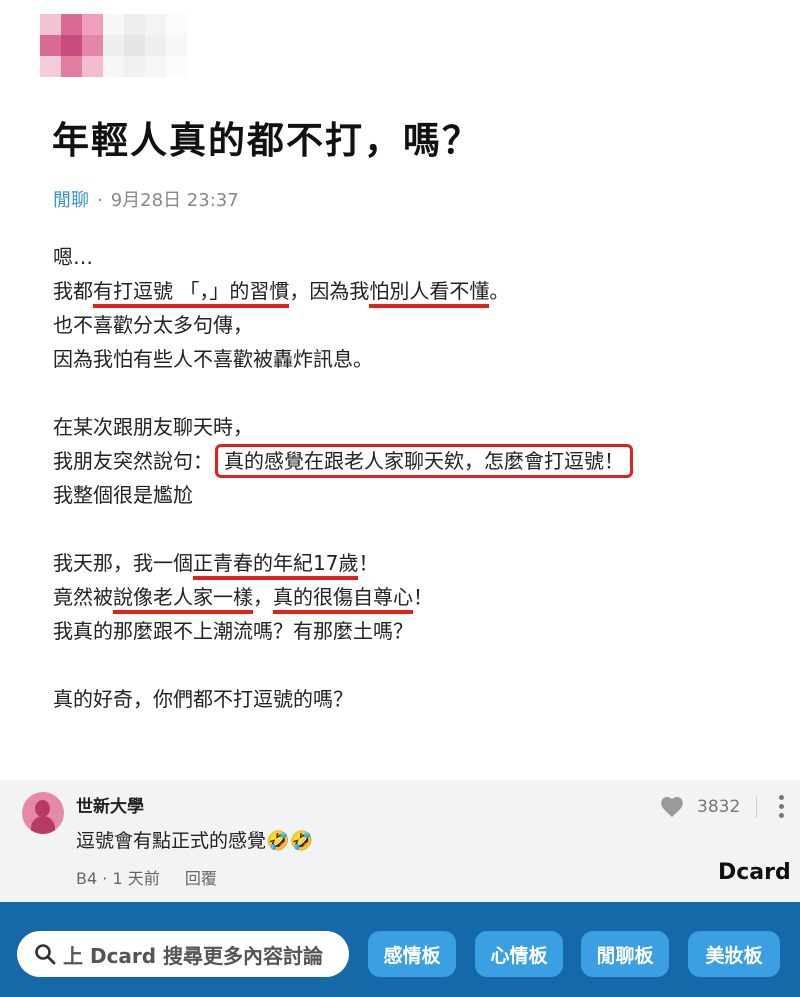  Describe the element at coordinates (183, 599) in the screenshot. I see `underlined-text: 說像老人家一樣` at that location.